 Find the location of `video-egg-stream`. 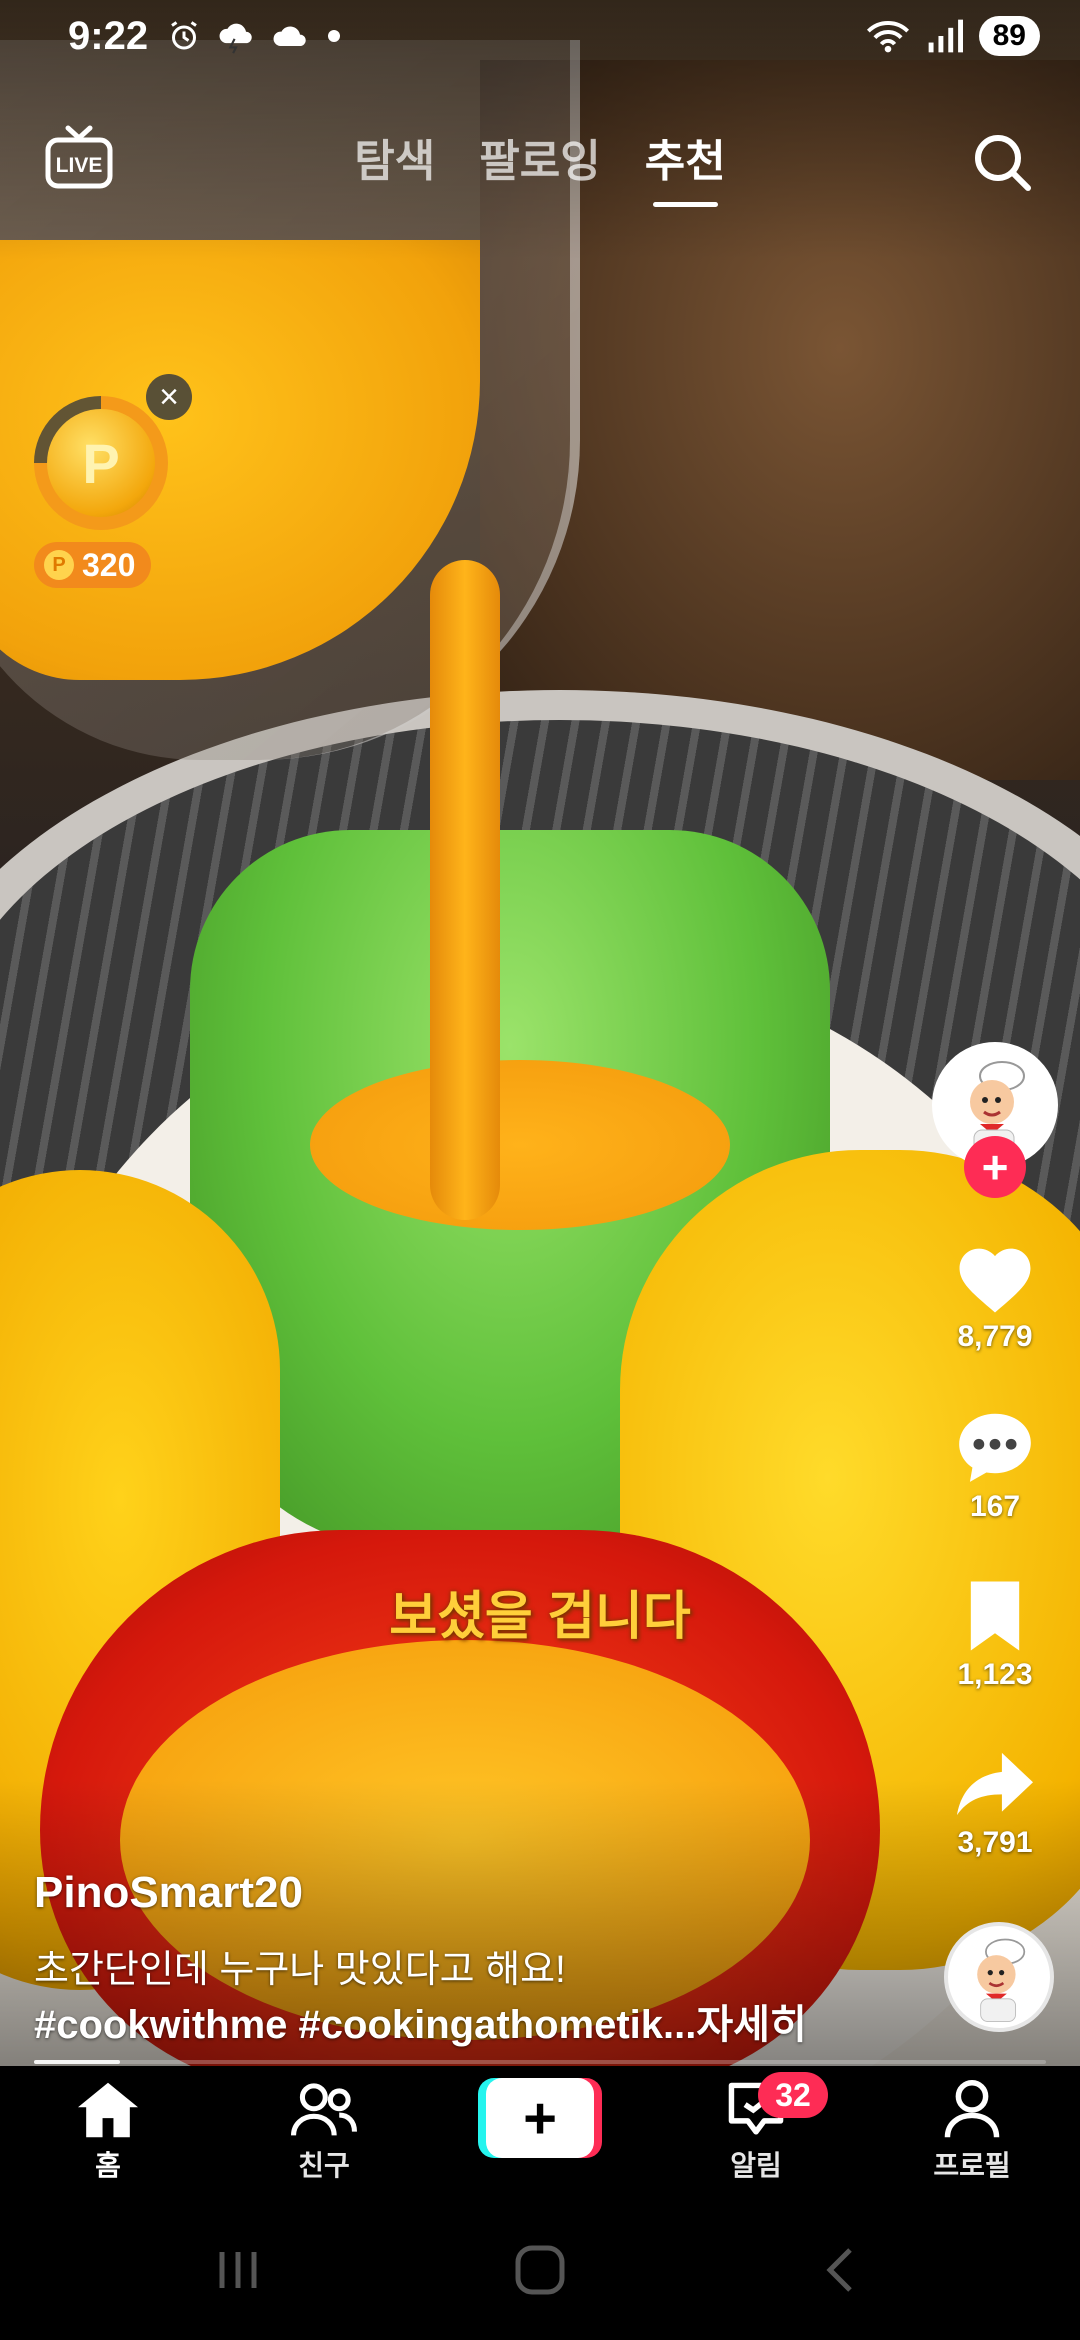

video-egg-stream is located at coordinates (465, 890).